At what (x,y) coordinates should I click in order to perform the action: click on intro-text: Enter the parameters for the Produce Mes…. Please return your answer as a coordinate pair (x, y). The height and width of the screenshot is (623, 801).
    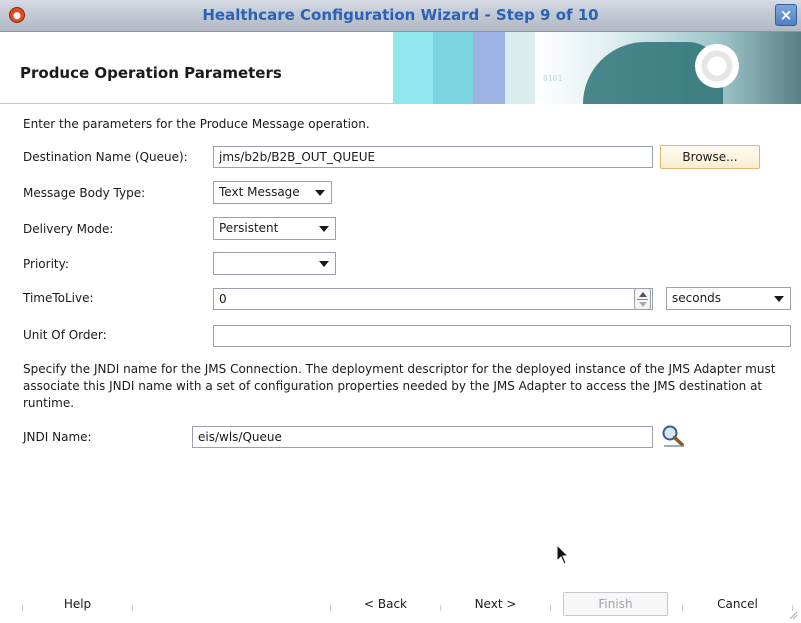
    Looking at the image, I should click on (196, 124).